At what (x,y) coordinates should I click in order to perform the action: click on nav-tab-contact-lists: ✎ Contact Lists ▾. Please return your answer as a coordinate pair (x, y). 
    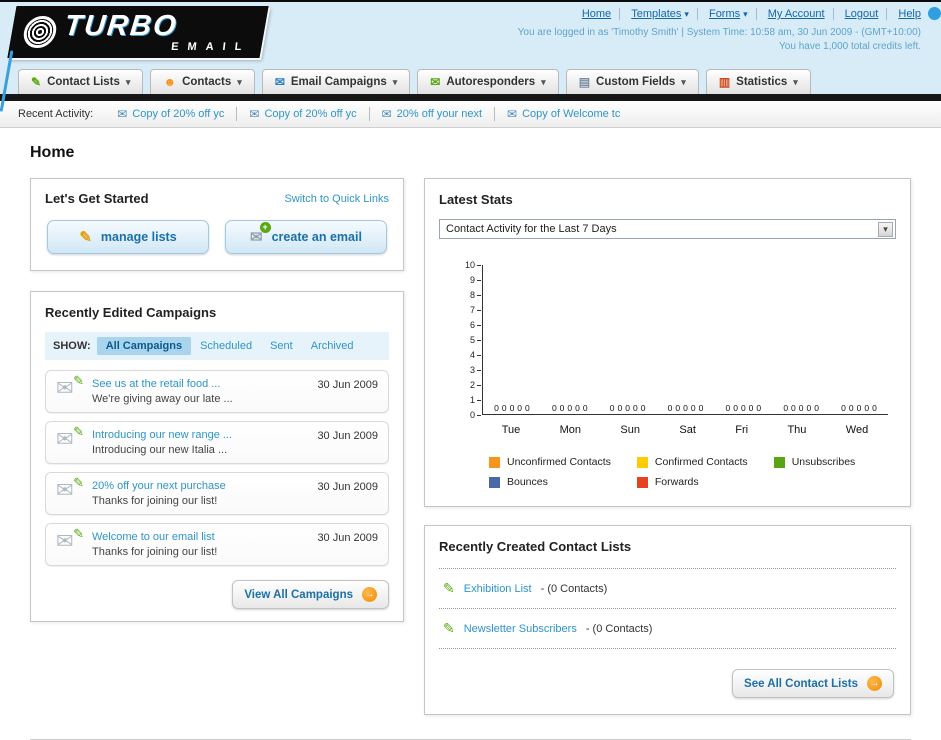
    Looking at the image, I should click on (81, 81).